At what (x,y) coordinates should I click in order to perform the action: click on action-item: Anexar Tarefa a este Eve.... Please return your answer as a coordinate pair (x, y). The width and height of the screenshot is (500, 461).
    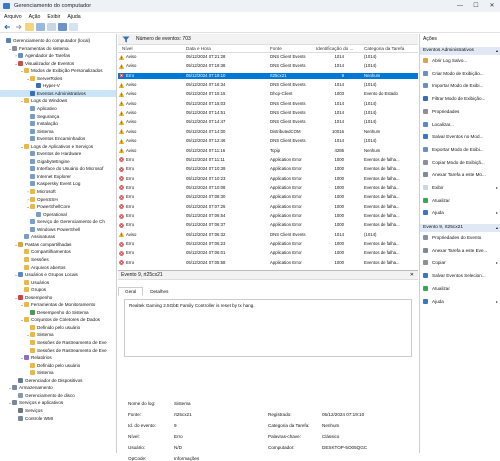
    Looking at the image, I should click on (460, 250).